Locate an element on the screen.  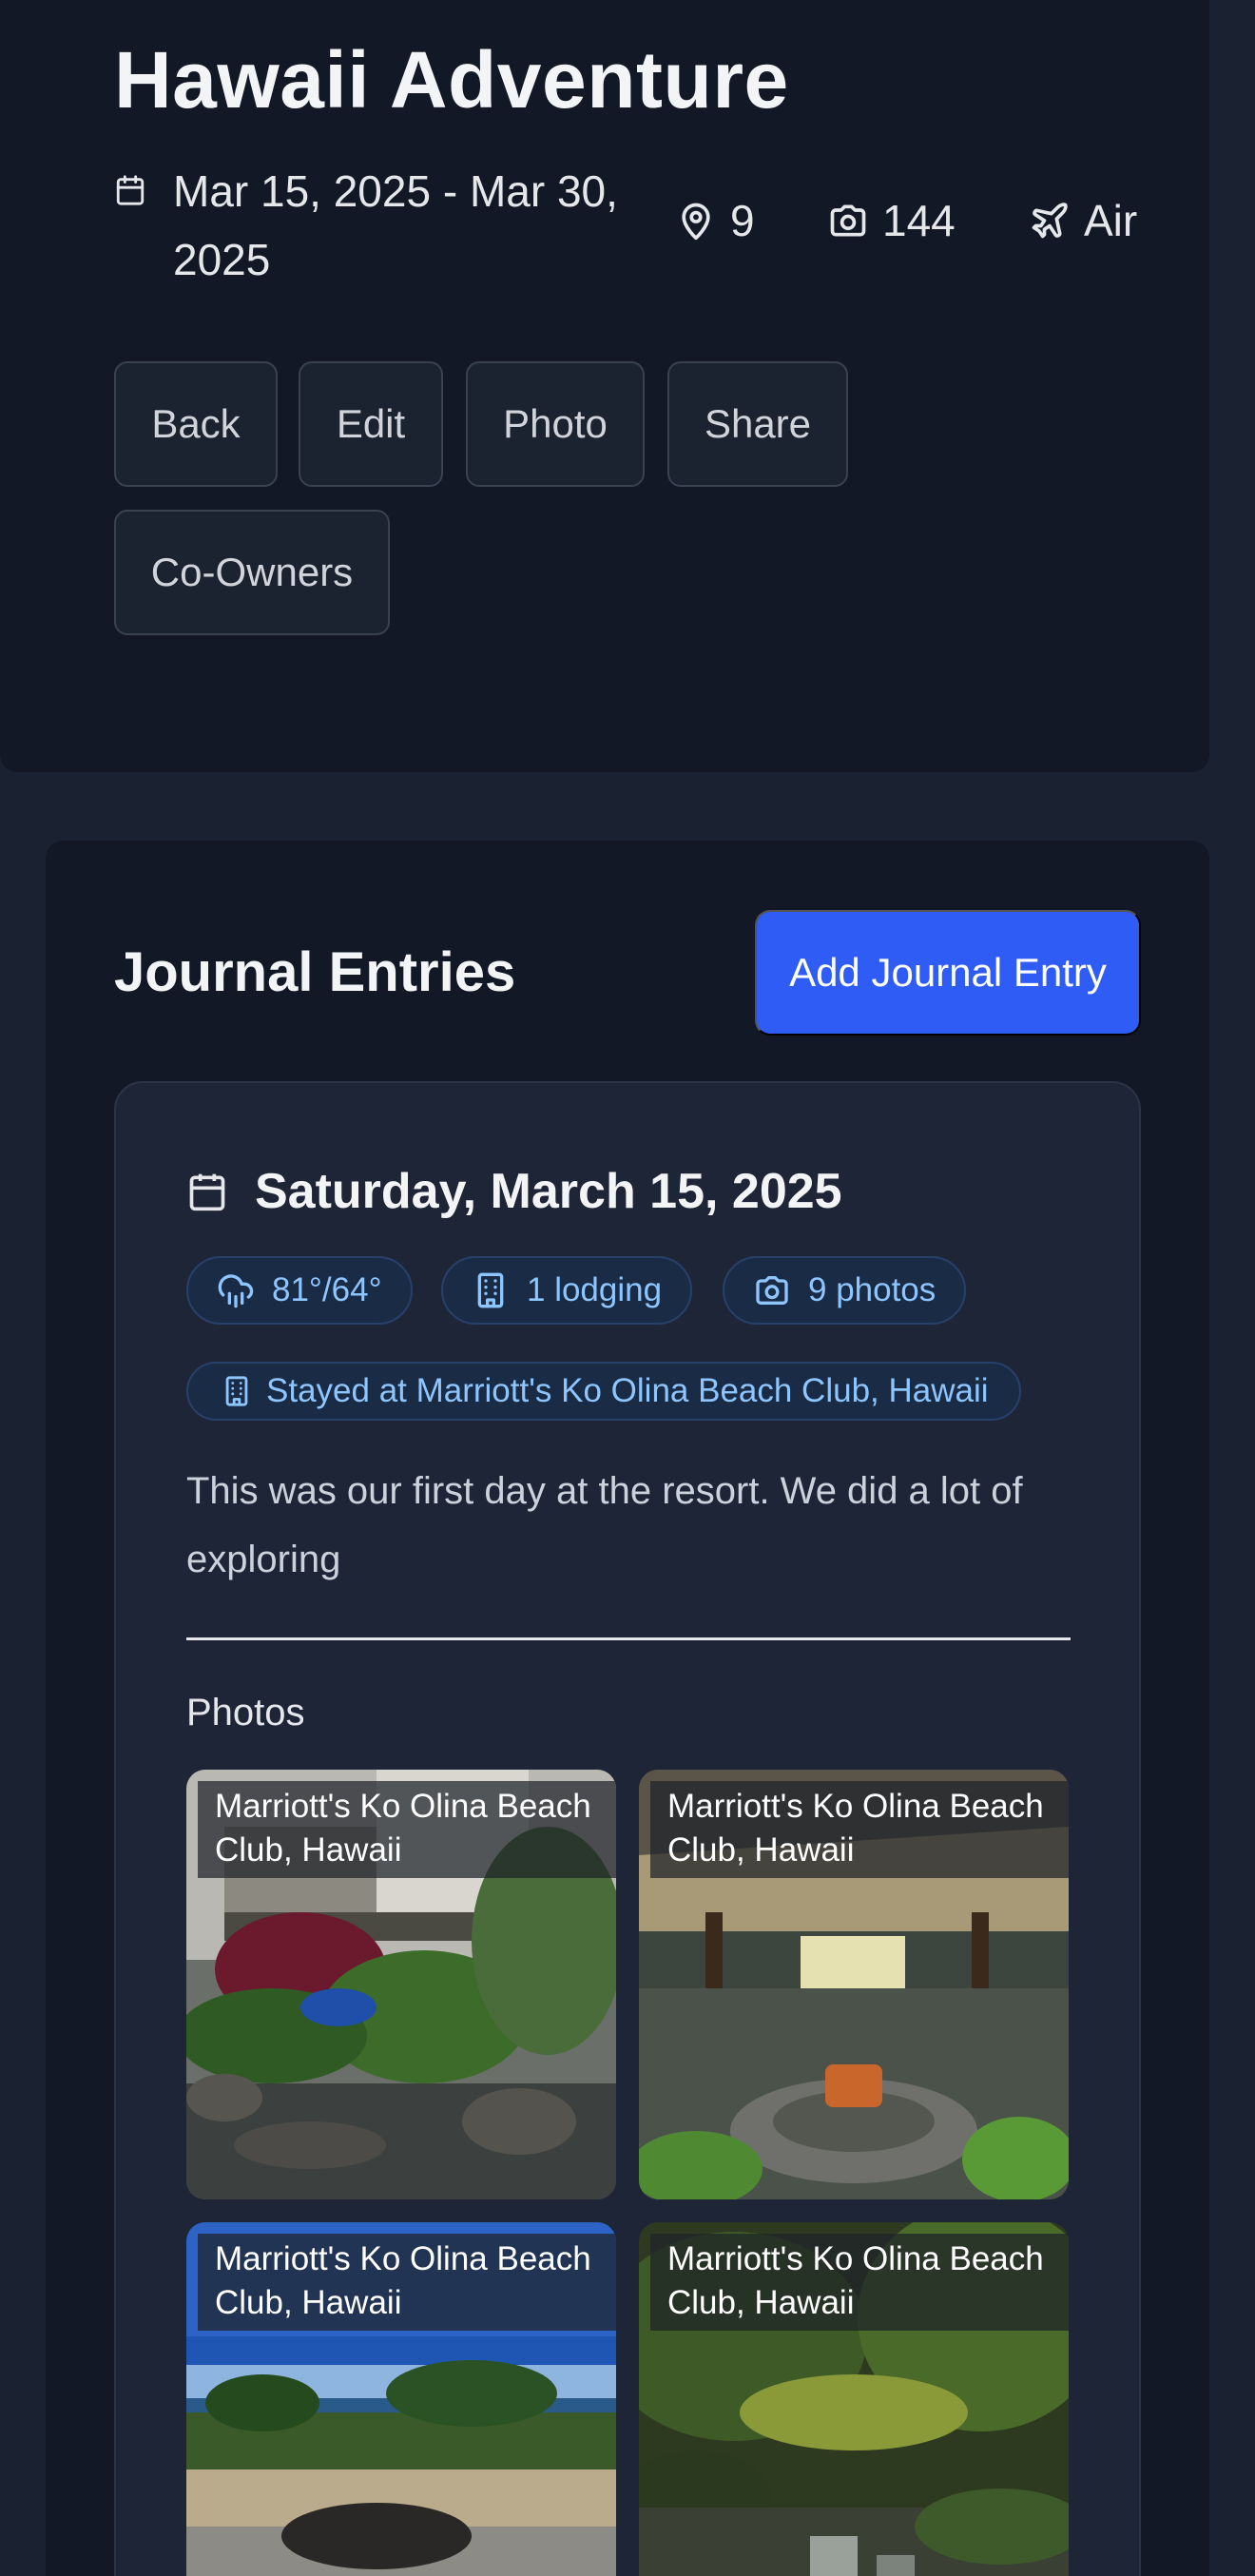
photos-label: Photos is located at coordinates (245, 1712).